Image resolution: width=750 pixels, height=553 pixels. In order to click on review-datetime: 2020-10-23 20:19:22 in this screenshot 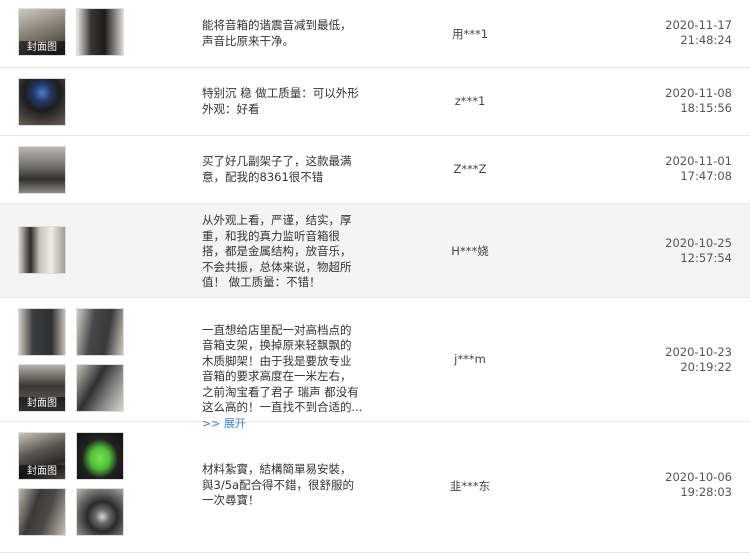, I will do `click(687, 360)`.